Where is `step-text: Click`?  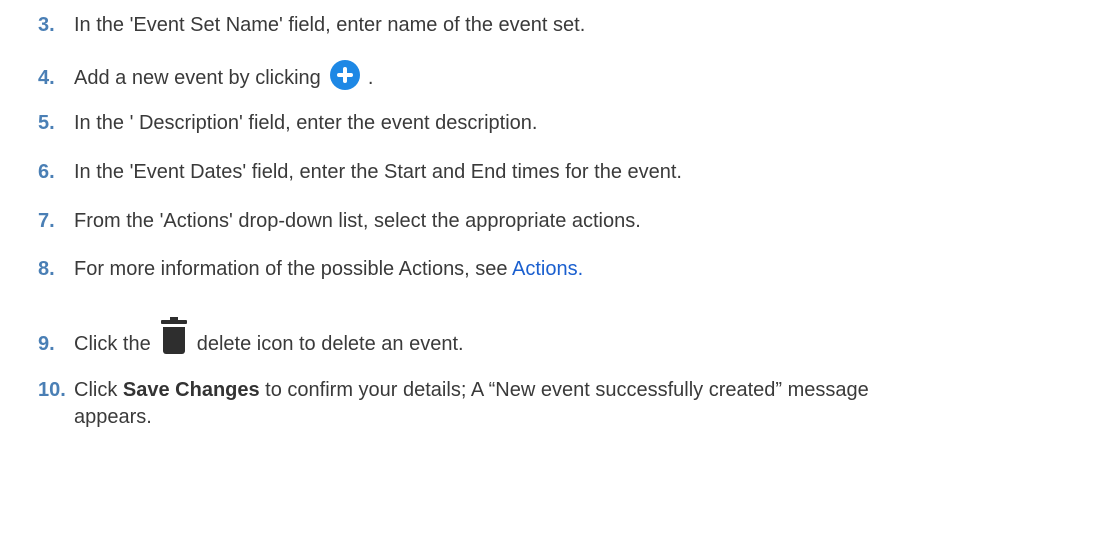
step-text: Click is located at coordinates (98, 390).